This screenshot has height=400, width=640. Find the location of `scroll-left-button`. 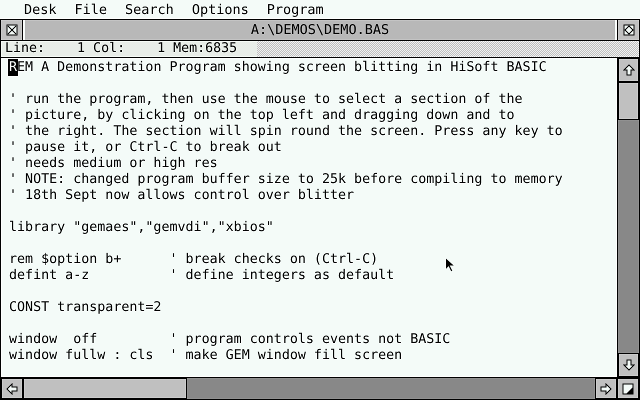

scroll-left-button is located at coordinates (12, 388).